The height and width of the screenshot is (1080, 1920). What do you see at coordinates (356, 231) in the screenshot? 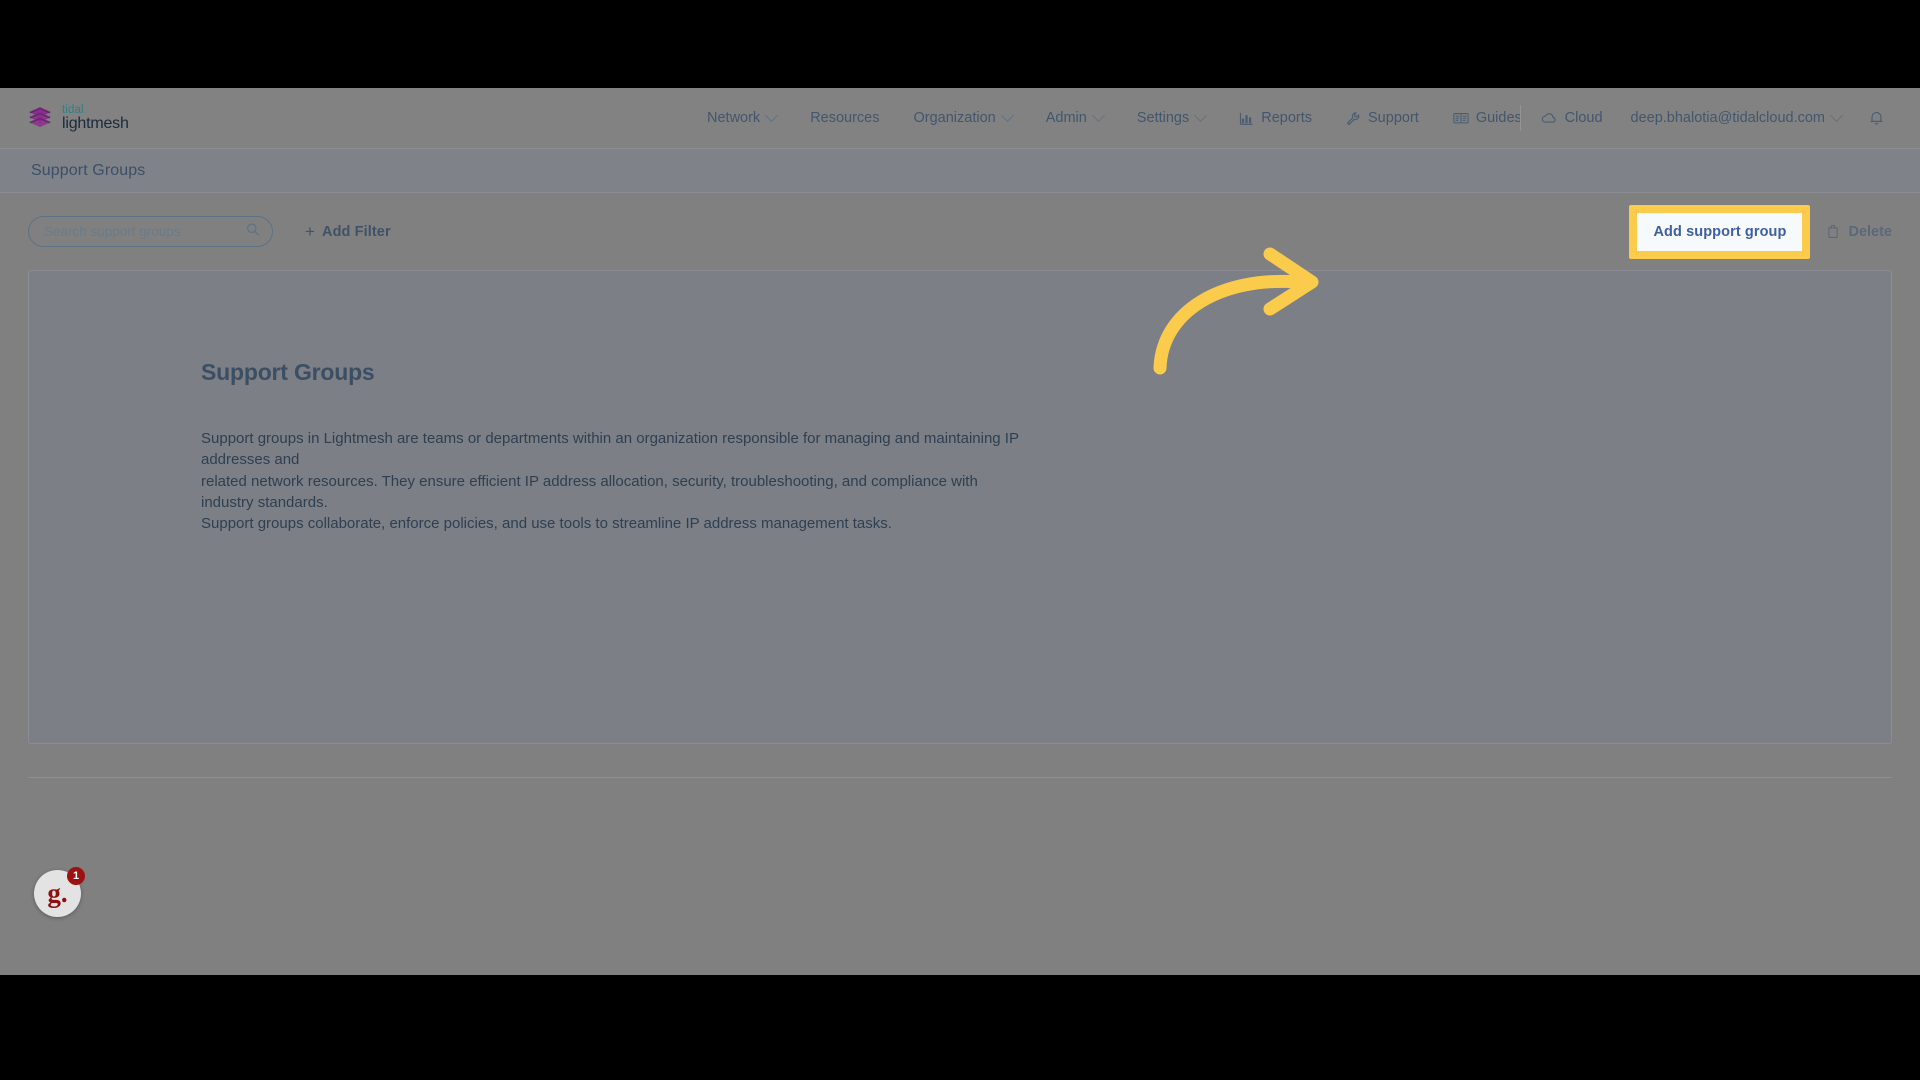
I see `add-filter-label: Add Filter` at bounding box center [356, 231].